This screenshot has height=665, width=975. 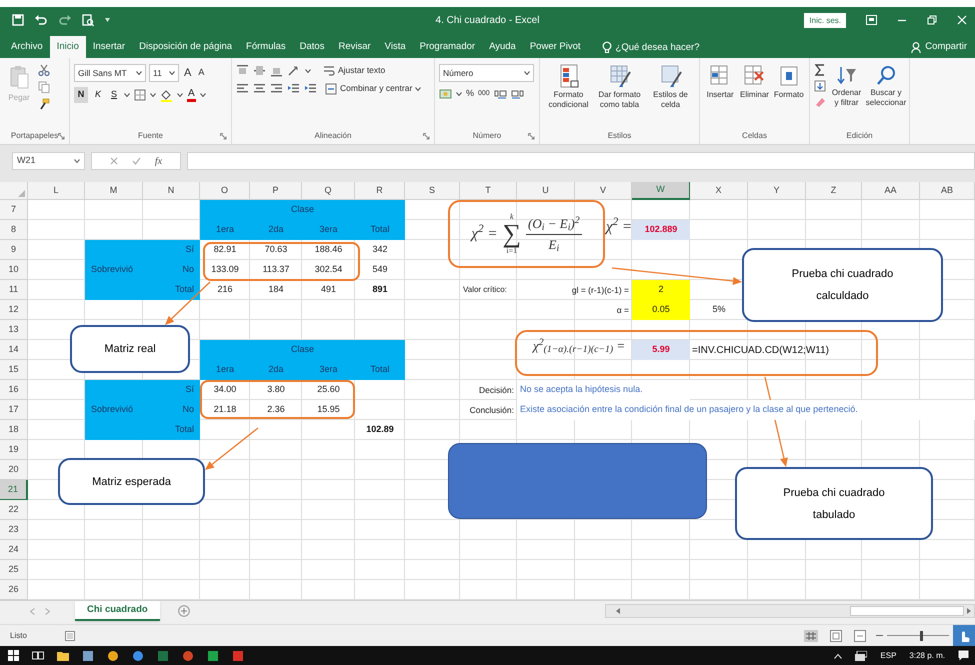 I want to click on slider-thumb, so click(x=922, y=635).